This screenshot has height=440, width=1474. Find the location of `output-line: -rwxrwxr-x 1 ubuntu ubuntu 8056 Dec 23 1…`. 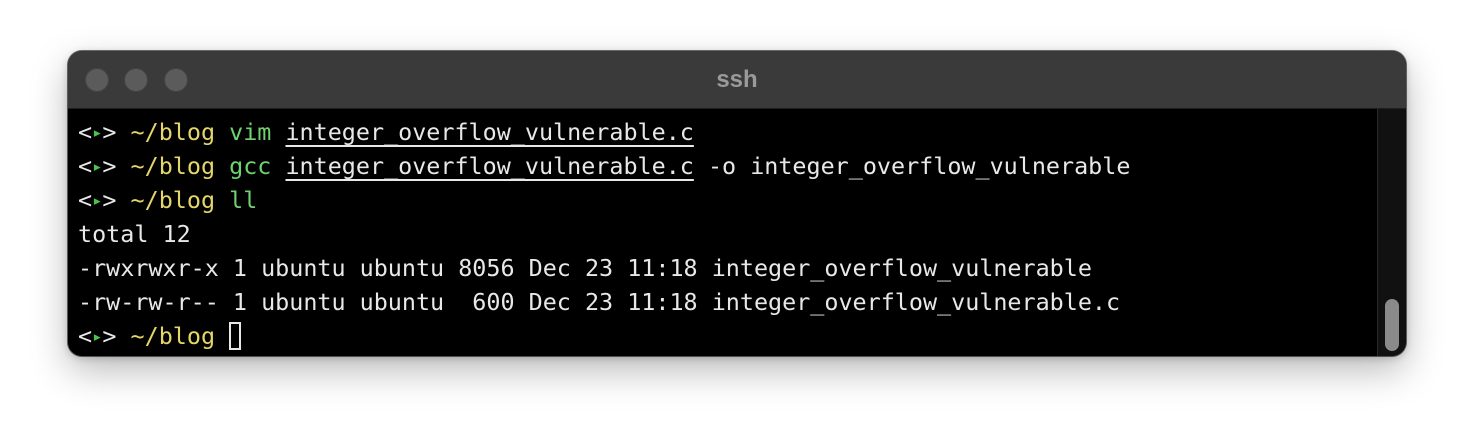

output-line: -rwxrwxr-x 1 ubuntu ubuntu 8056 Dec 23 1… is located at coordinates (585, 268).